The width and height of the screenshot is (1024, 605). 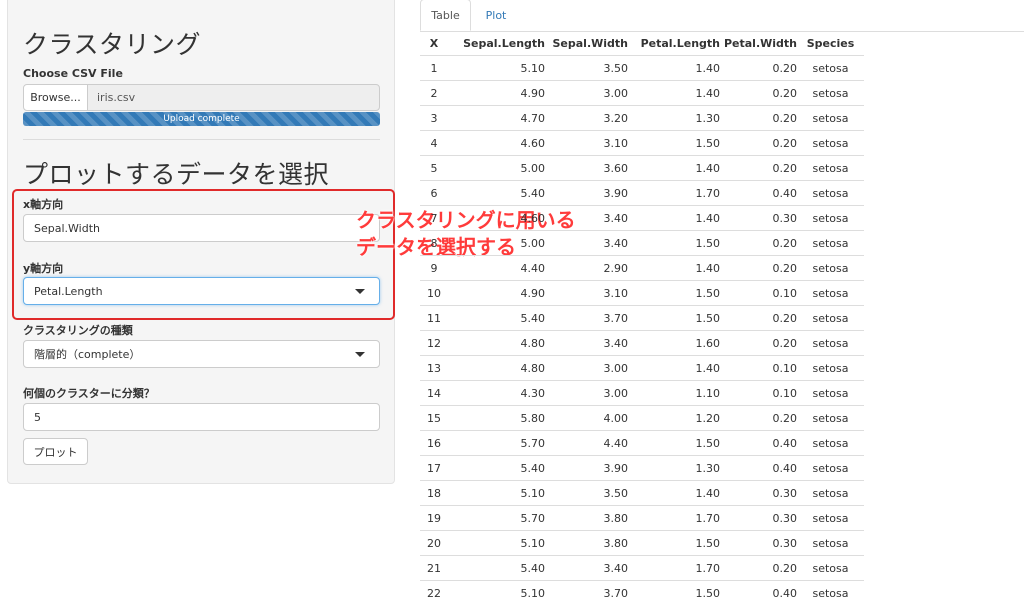 I want to click on table-row: 225.103.701.500.40setosa, so click(x=642, y=593).